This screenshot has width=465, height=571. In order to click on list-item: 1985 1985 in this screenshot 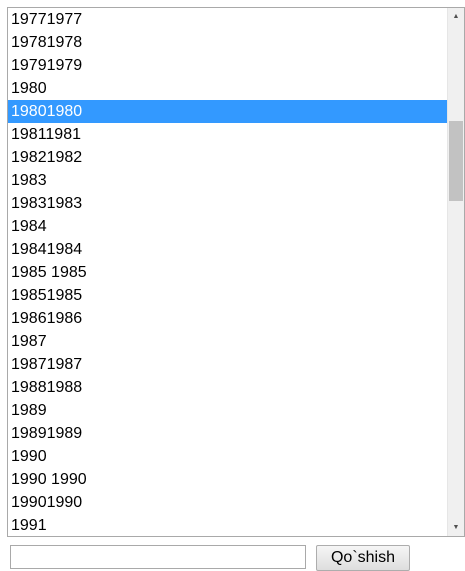, I will do `click(227, 272)`.